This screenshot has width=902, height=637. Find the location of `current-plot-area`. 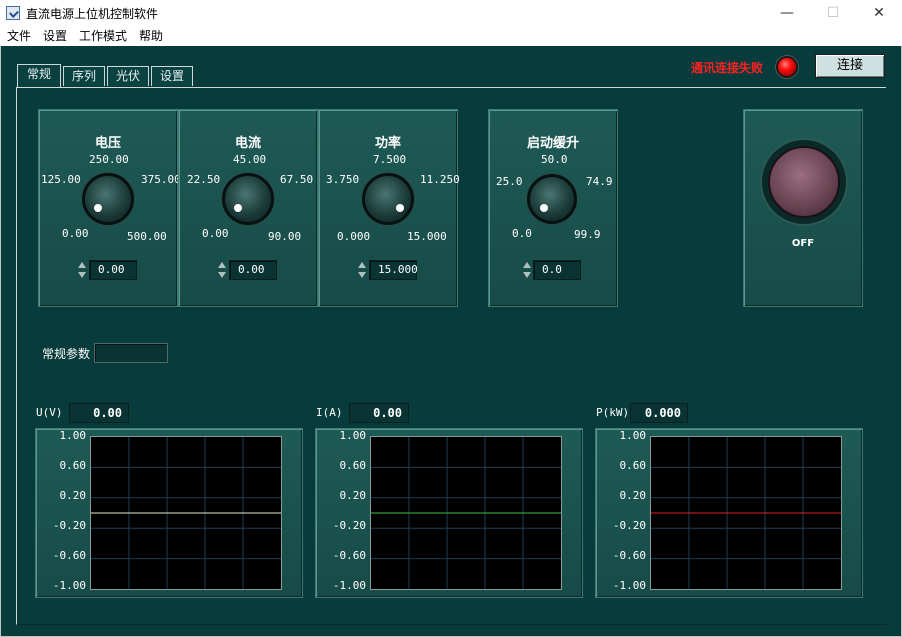

current-plot-area is located at coordinates (466, 513).